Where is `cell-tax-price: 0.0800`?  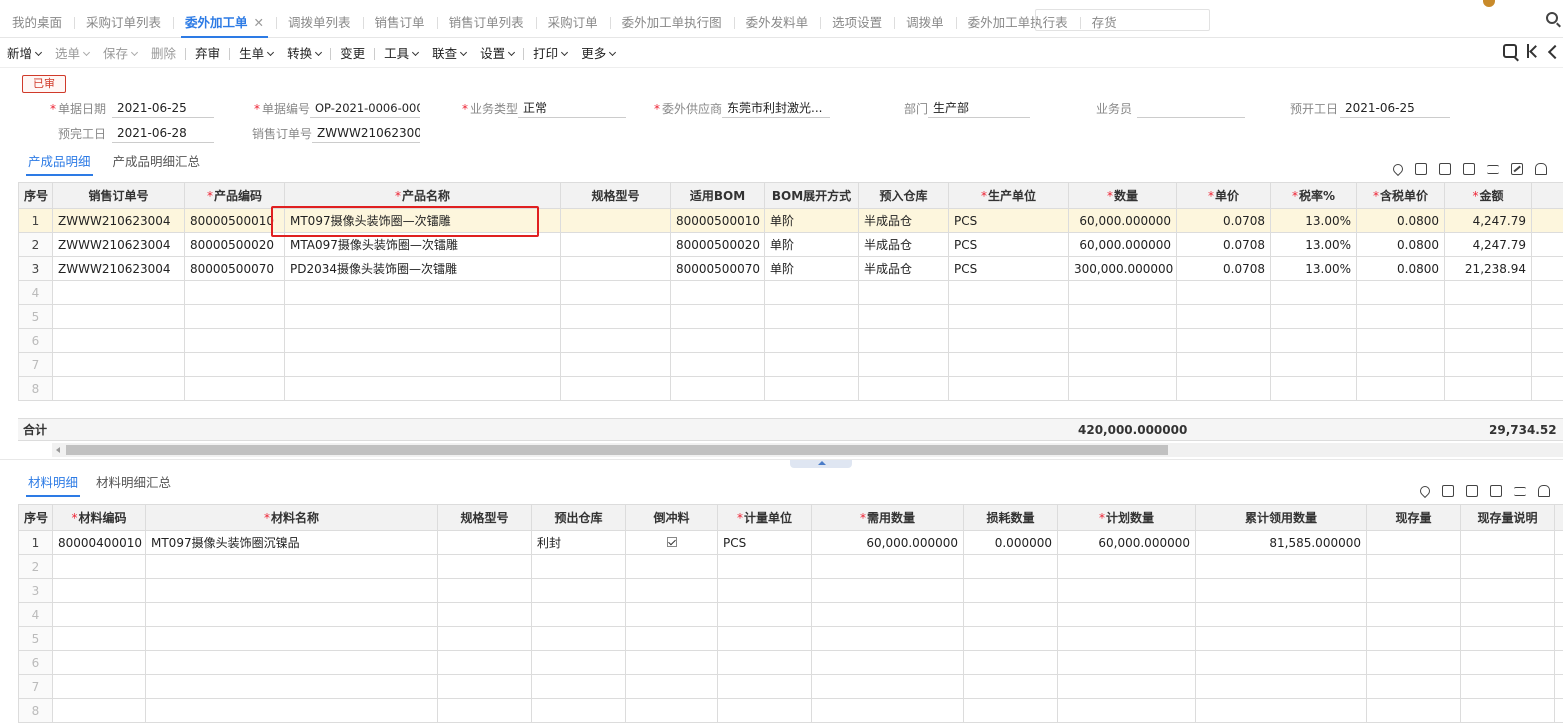 cell-tax-price: 0.0800 is located at coordinates (1400, 268).